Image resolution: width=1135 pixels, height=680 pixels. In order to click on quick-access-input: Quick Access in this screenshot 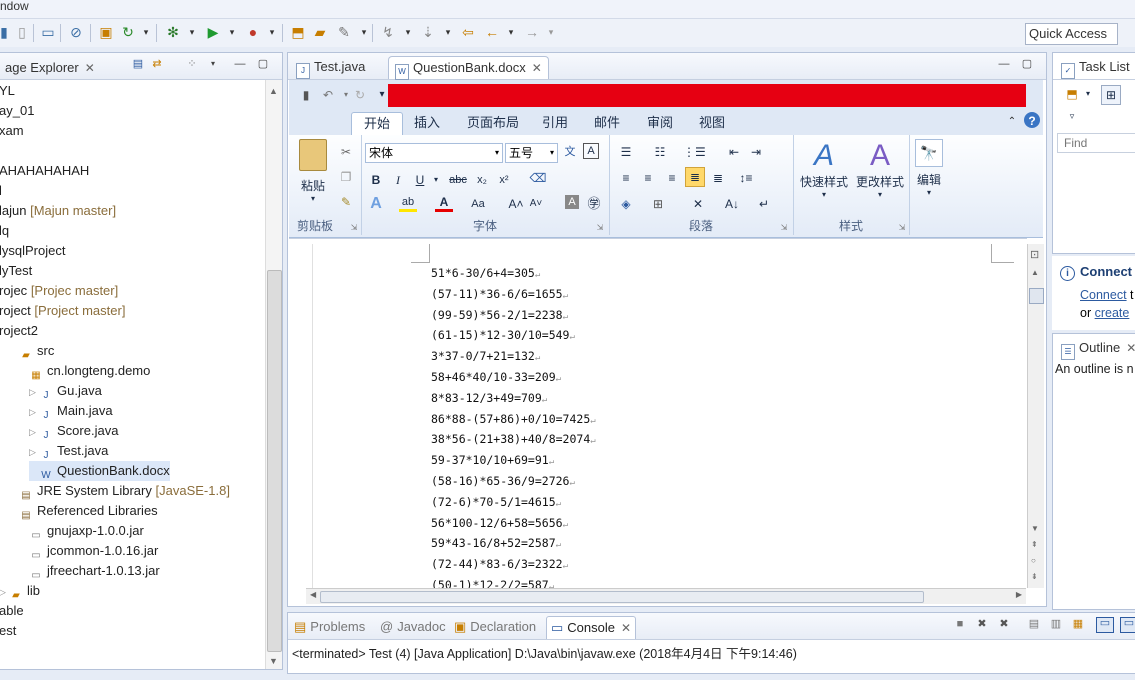, I will do `click(1071, 34)`.